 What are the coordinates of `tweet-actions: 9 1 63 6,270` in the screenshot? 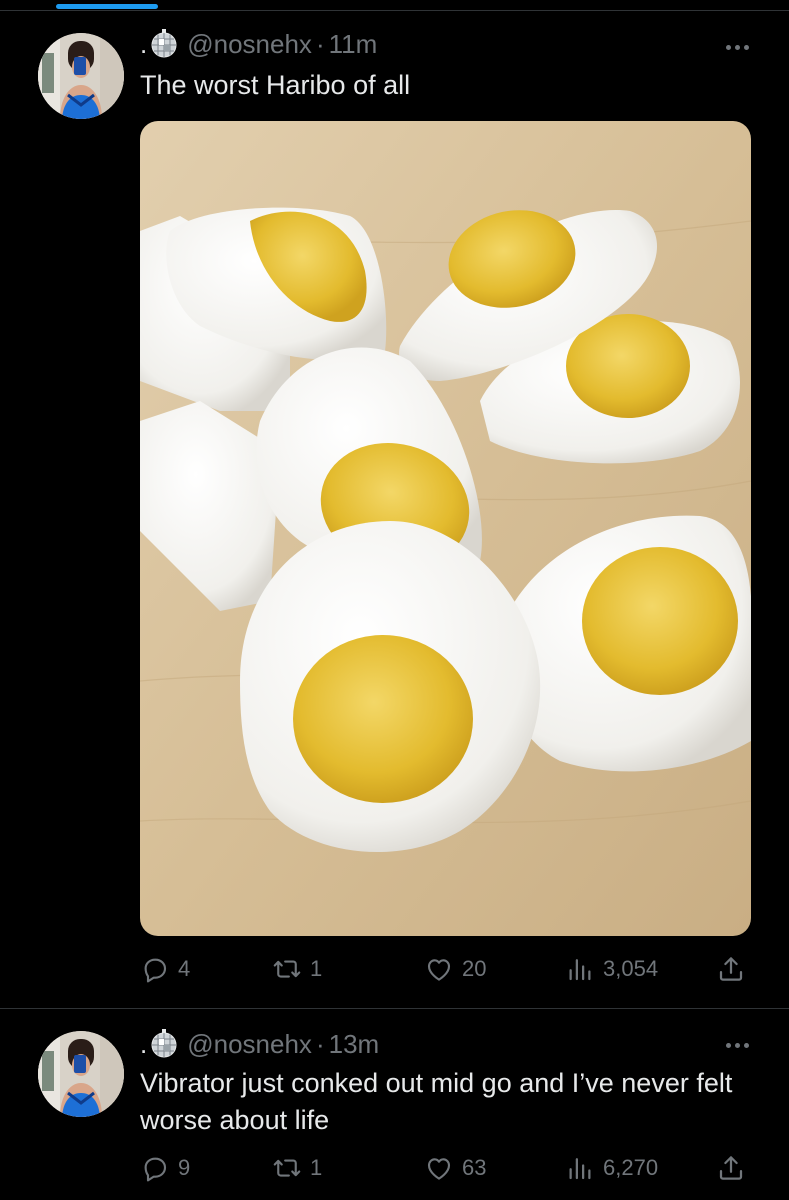 It's located at (445, 1168).